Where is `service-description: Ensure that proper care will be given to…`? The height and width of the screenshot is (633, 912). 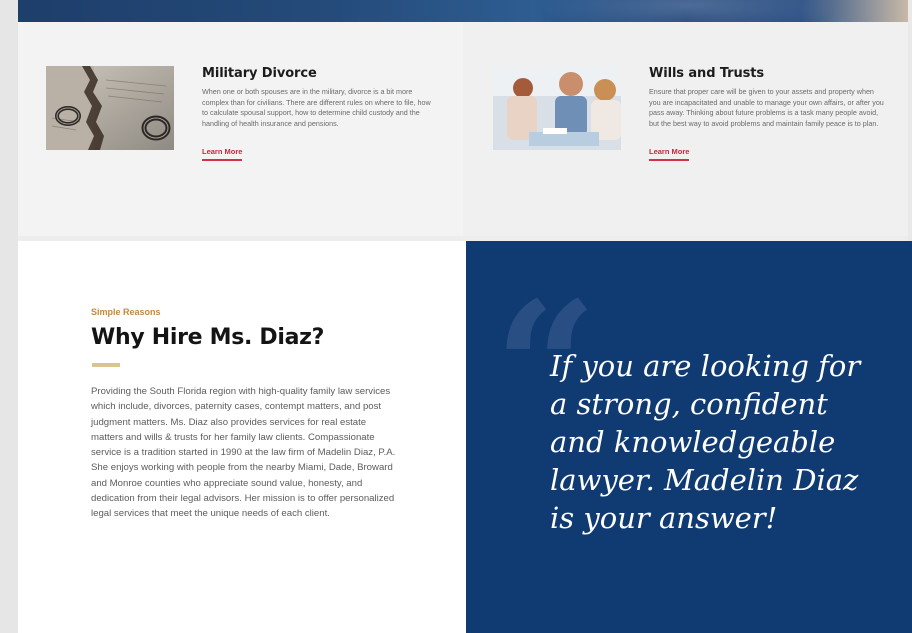 service-description: Ensure that proper care will be given to… is located at coordinates (766, 107).